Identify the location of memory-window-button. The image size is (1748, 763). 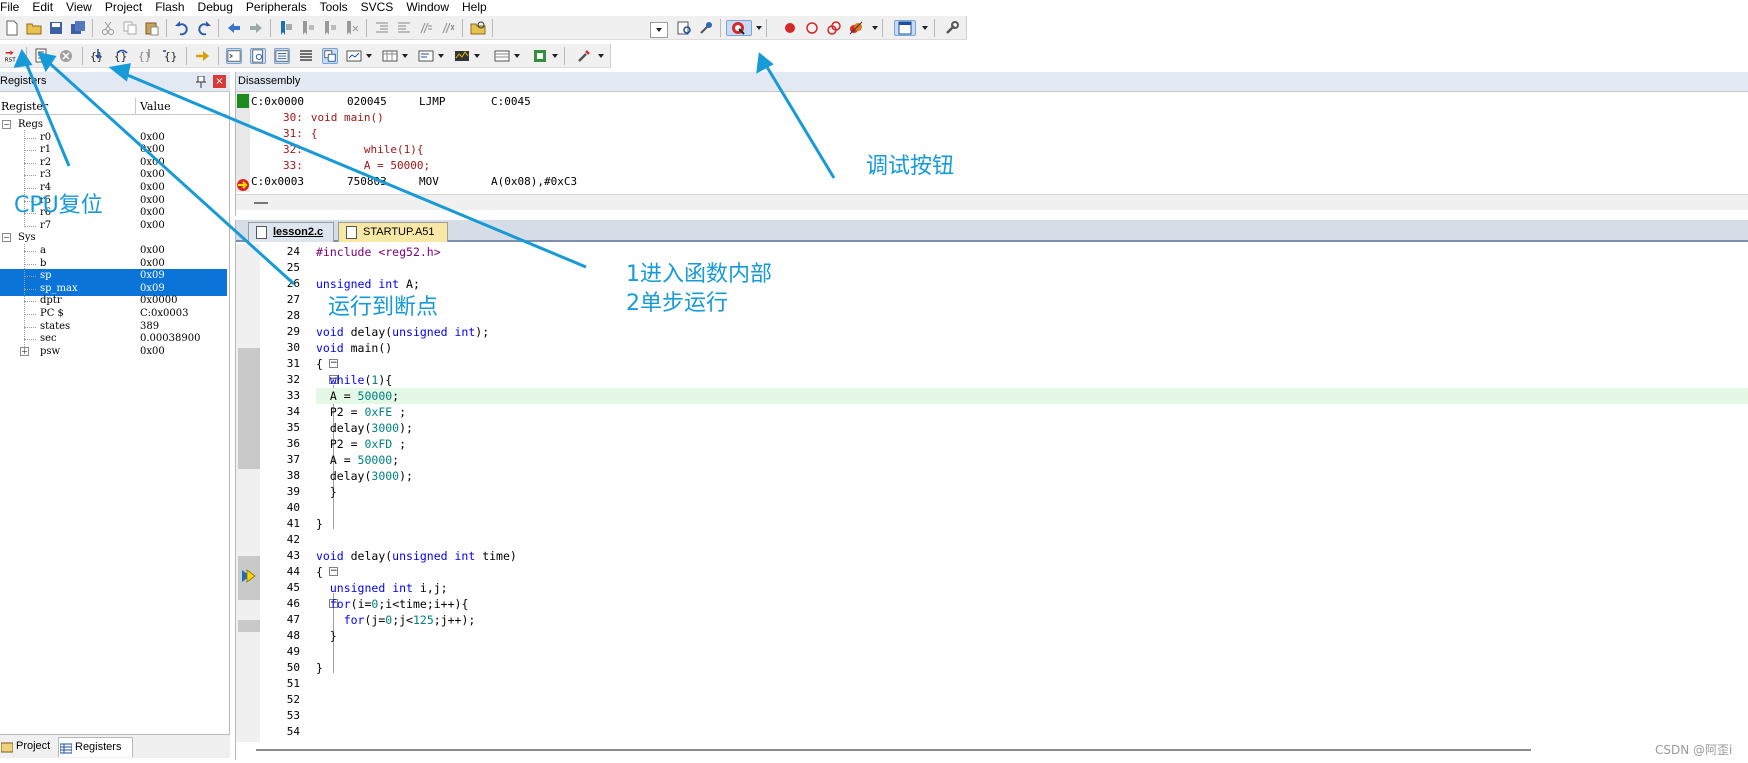
(390, 56).